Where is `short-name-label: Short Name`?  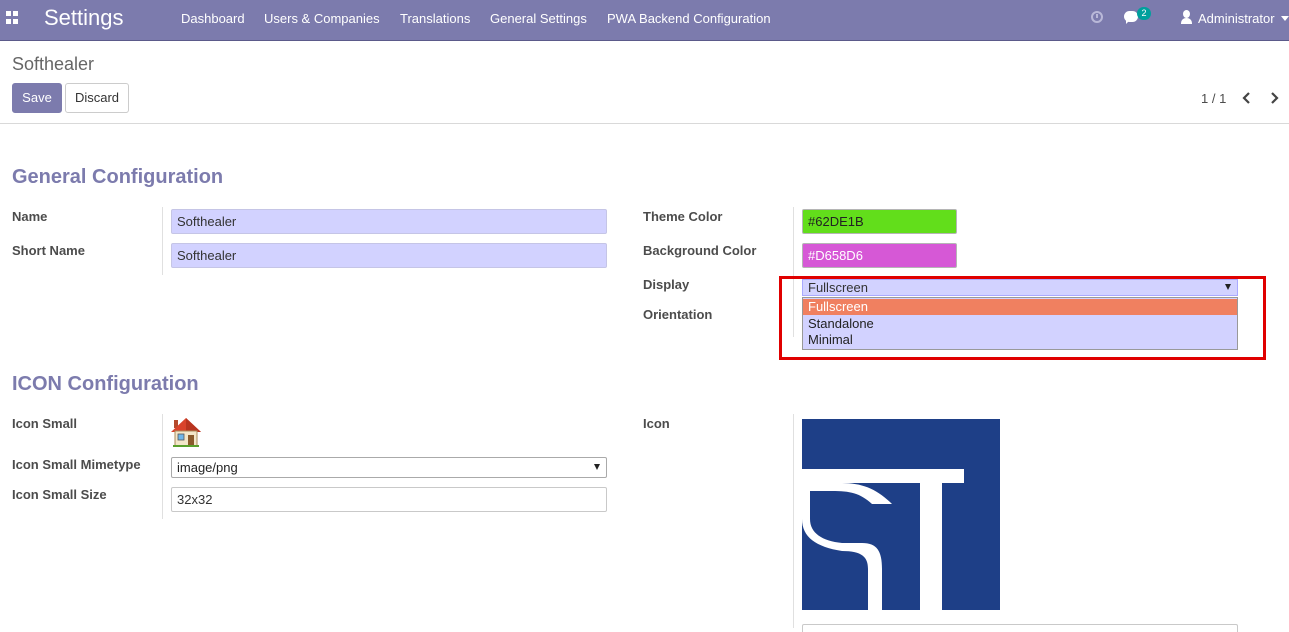
short-name-label: Short Name is located at coordinates (48, 250).